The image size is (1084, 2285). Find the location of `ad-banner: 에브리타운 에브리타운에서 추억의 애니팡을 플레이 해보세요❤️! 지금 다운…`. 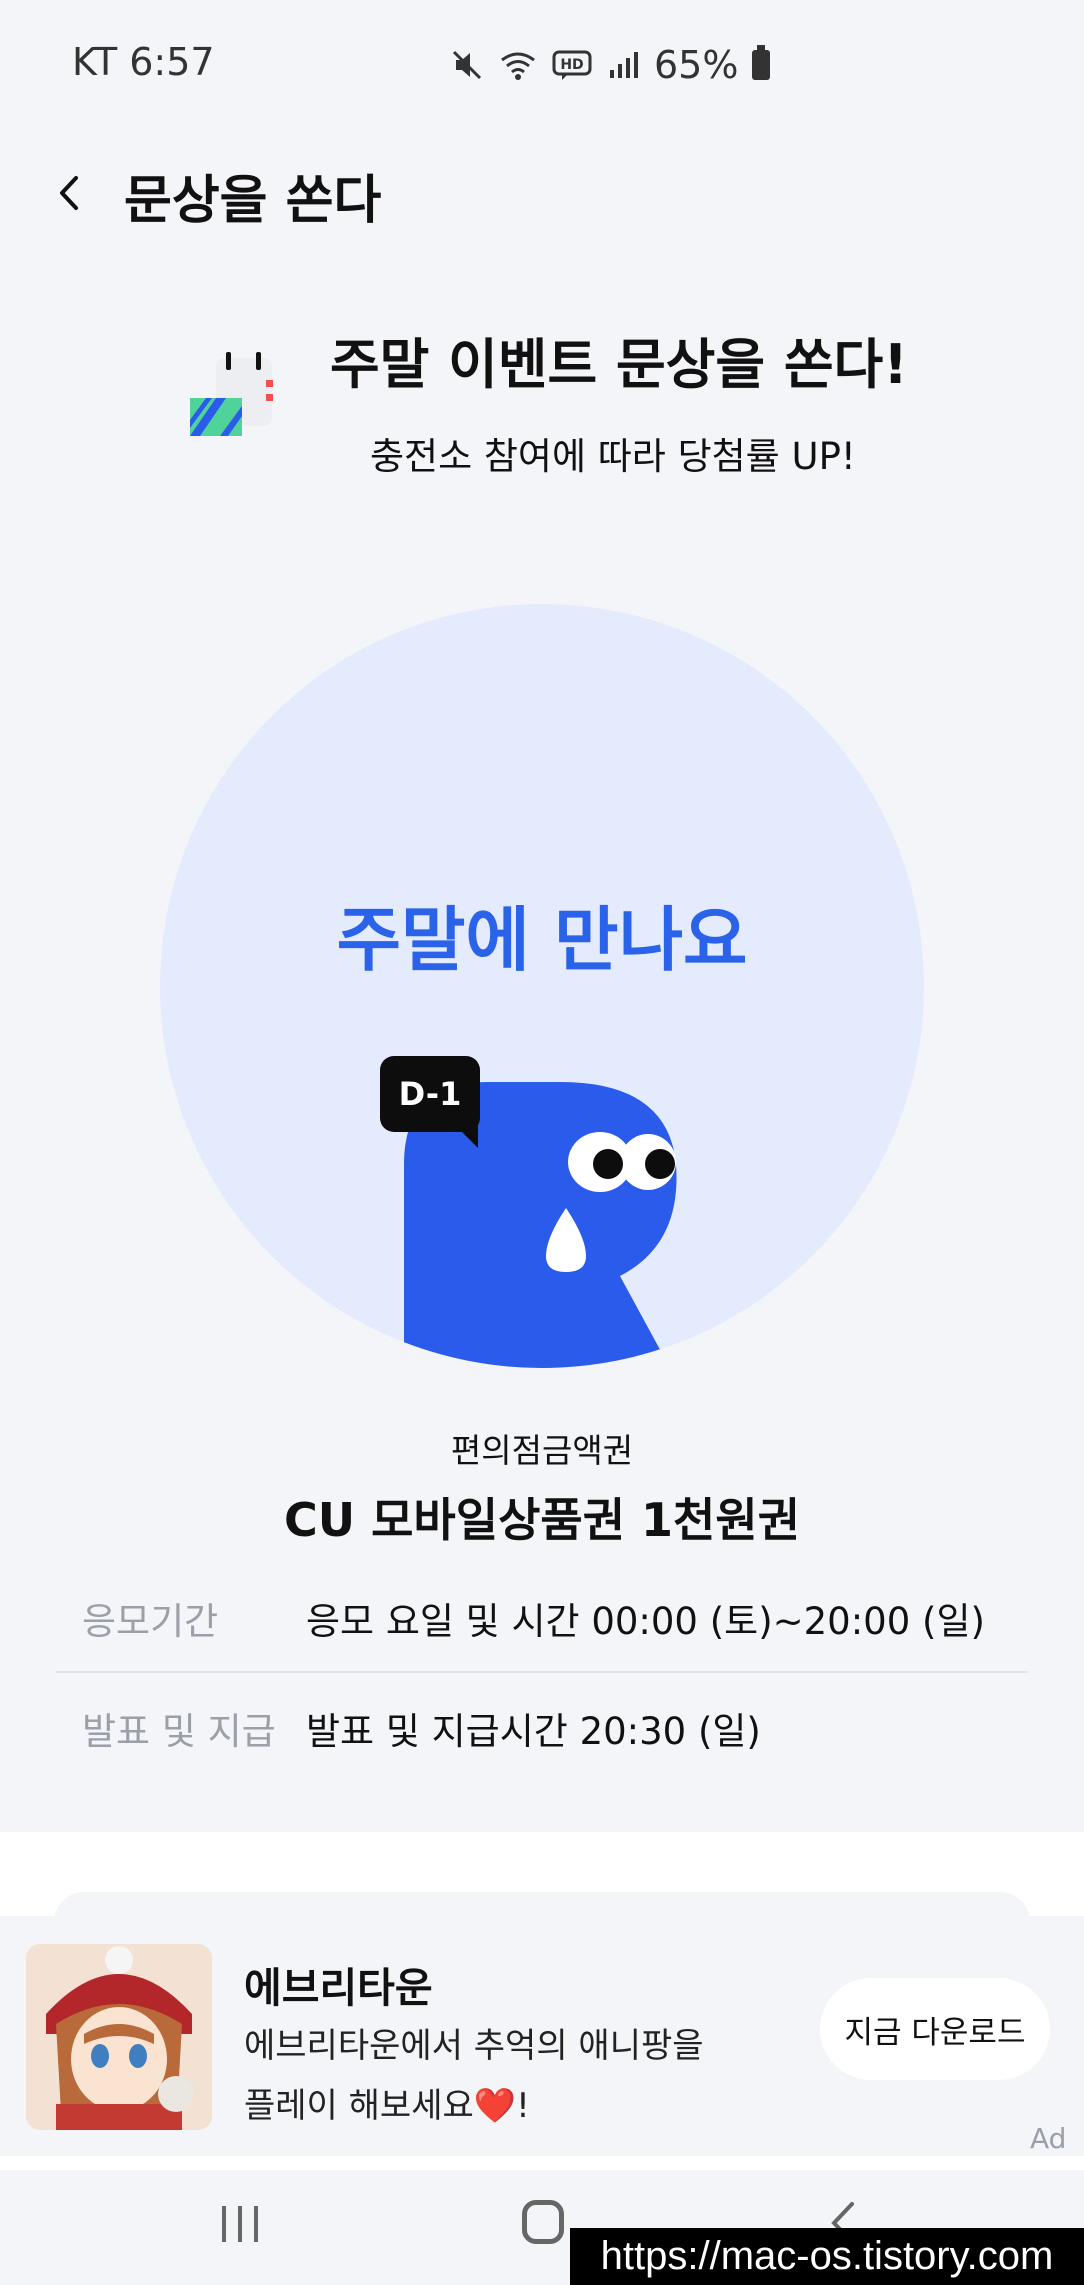

ad-banner: 에브리타운 에브리타운에서 추억의 애니팡을 플레이 해보세요❤️! 지금 다운… is located at coordinates (542, 2036).